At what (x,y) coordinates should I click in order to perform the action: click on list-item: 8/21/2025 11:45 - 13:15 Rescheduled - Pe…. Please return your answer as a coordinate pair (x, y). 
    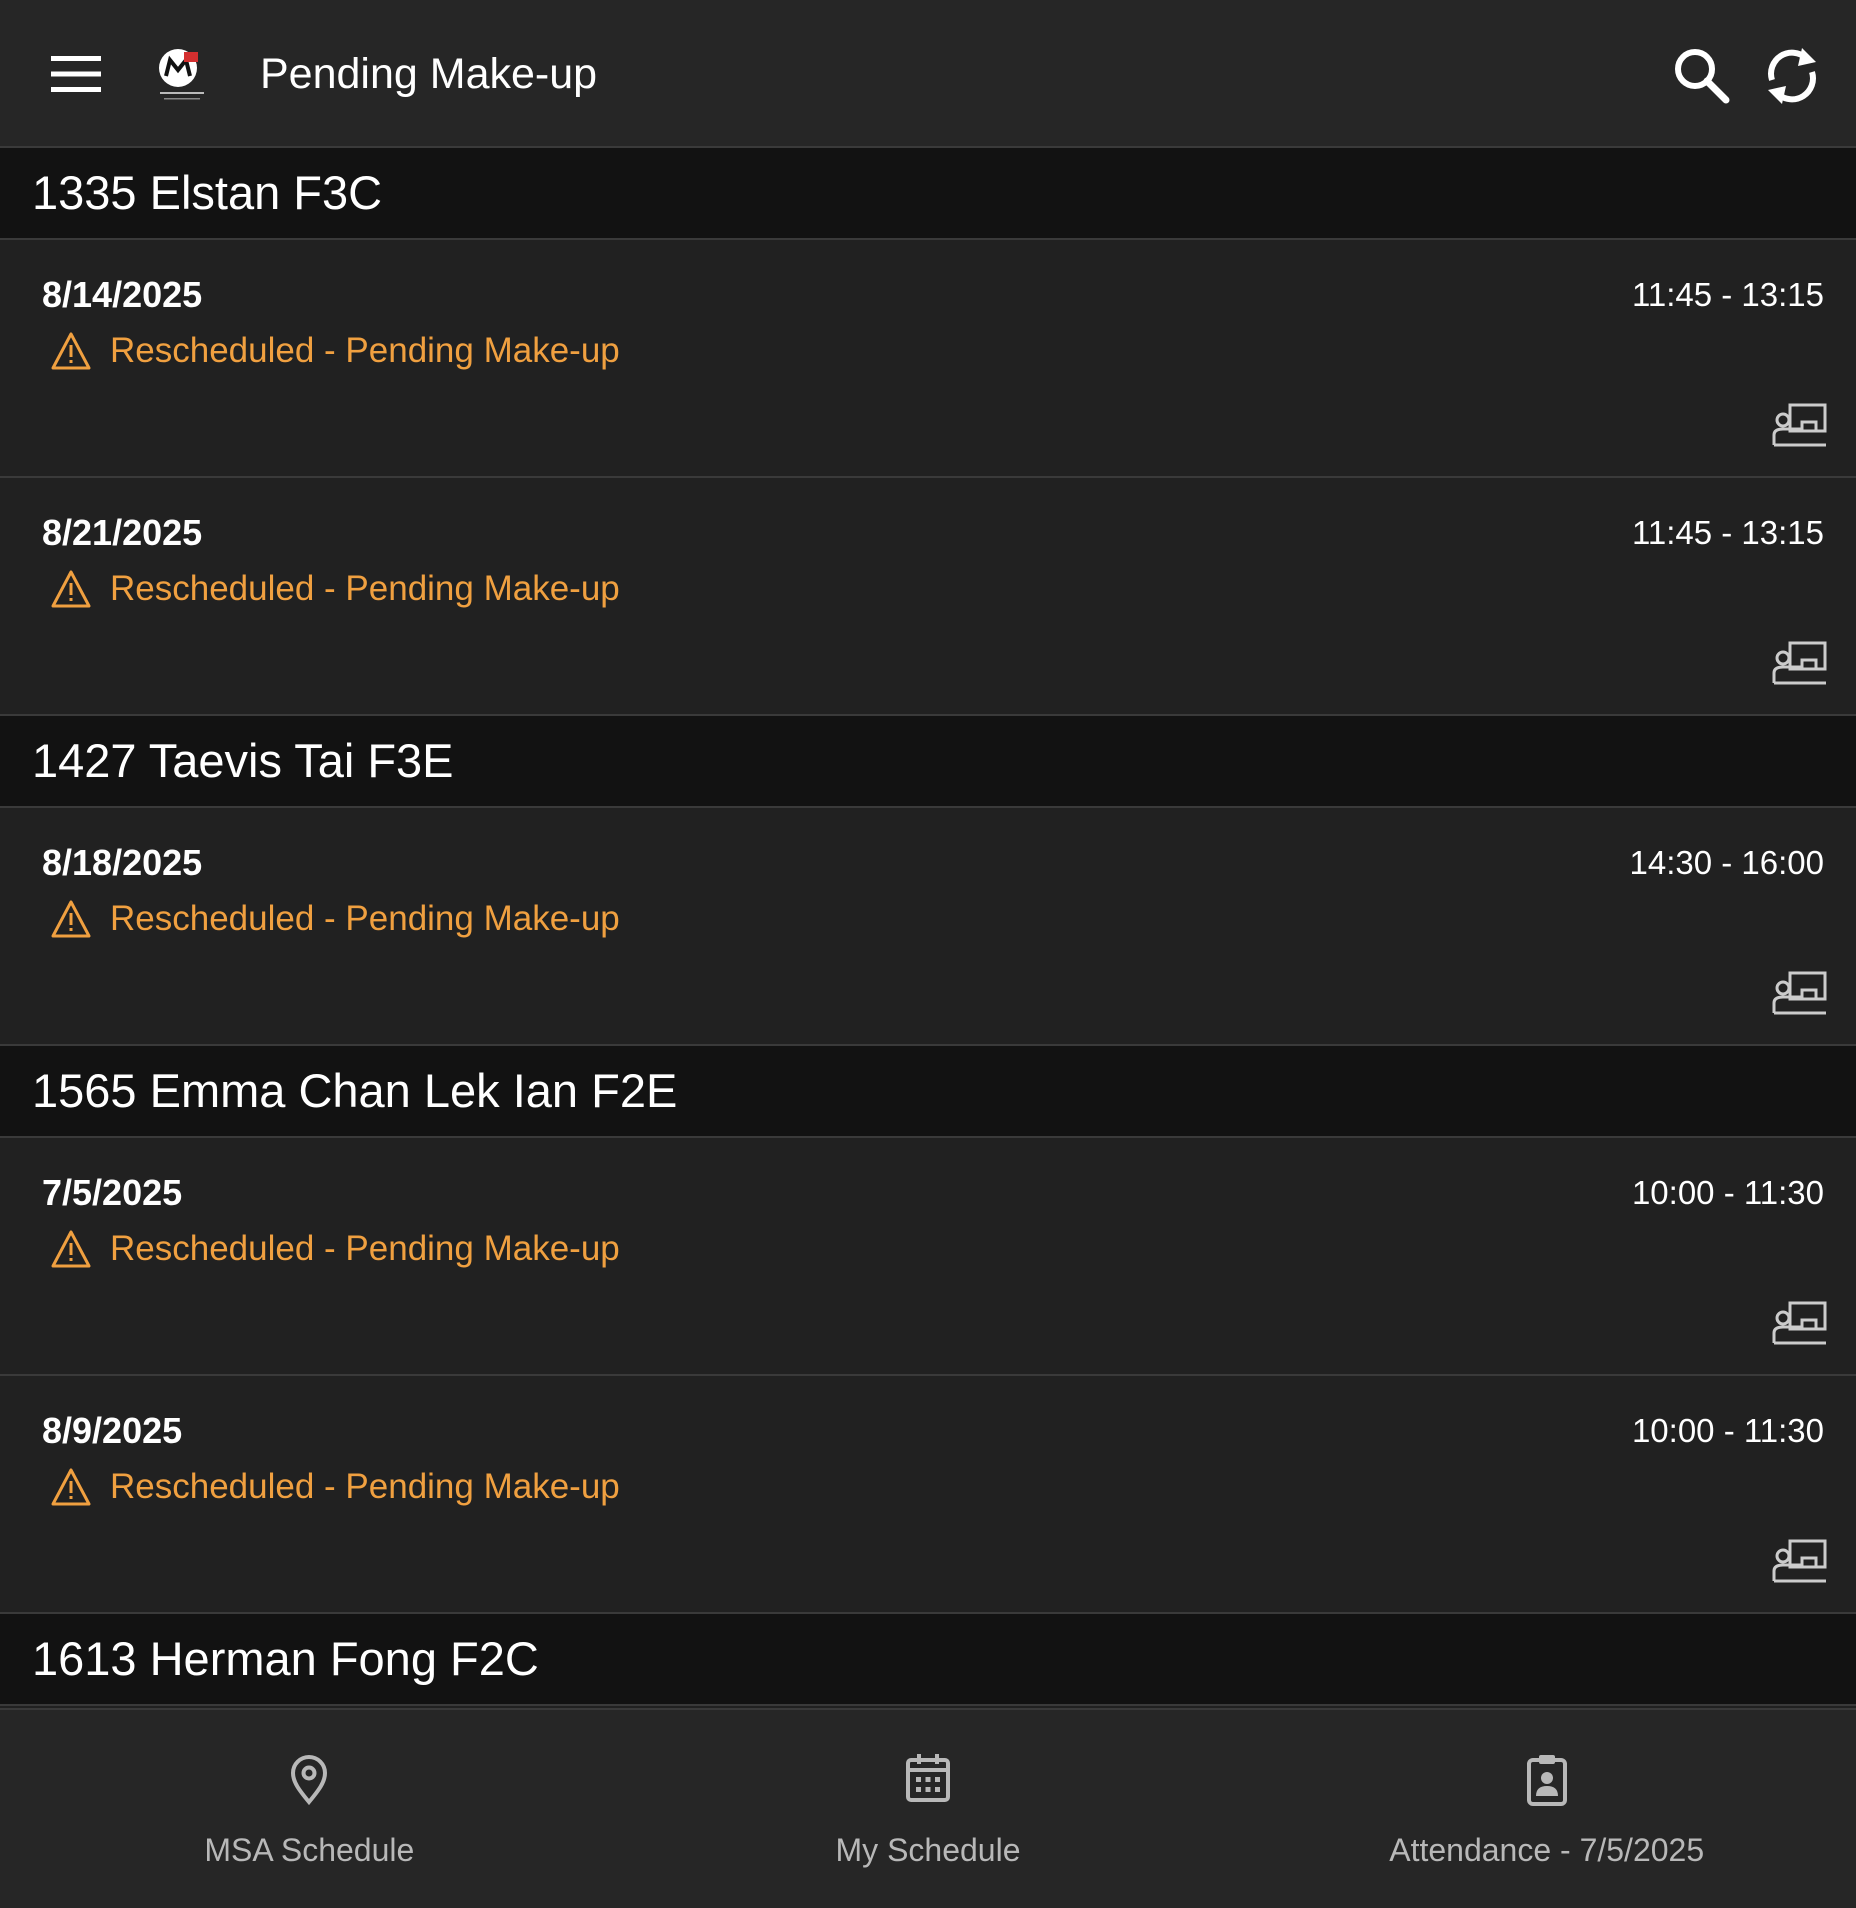
    Looking at the image, I should click on (928, 597).